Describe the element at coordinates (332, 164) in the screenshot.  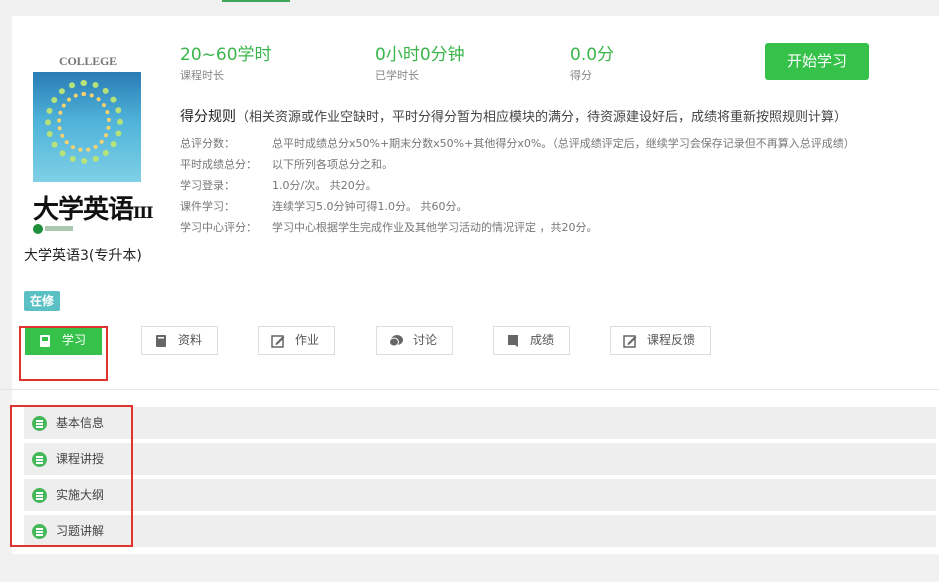
I see `rule-value: 以下所列各项总分之和。` at that location.